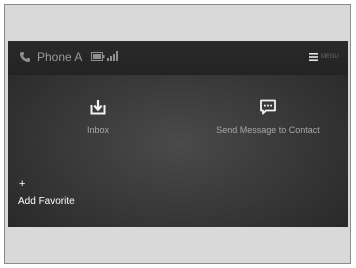  I want to click on battery-icon, so click(98, 56).